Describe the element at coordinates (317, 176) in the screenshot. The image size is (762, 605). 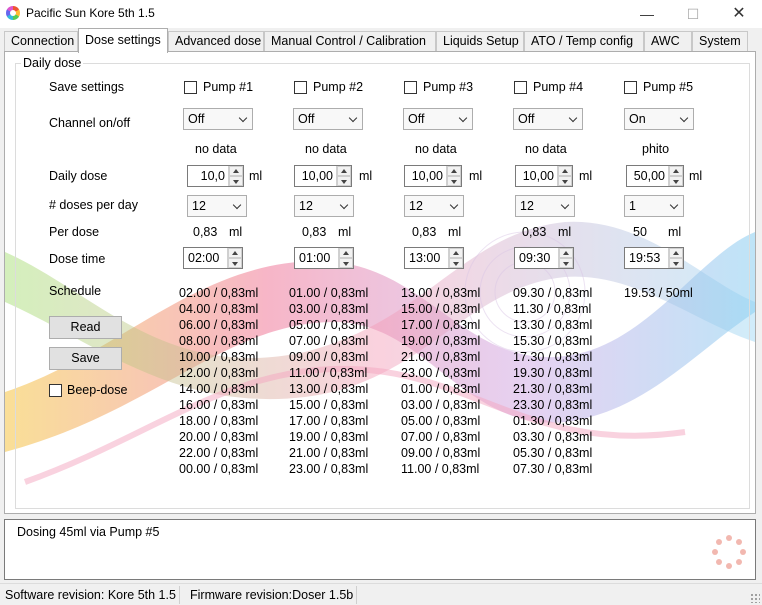
I see `pump-2-daily-dose-value: 10,00` at that location.